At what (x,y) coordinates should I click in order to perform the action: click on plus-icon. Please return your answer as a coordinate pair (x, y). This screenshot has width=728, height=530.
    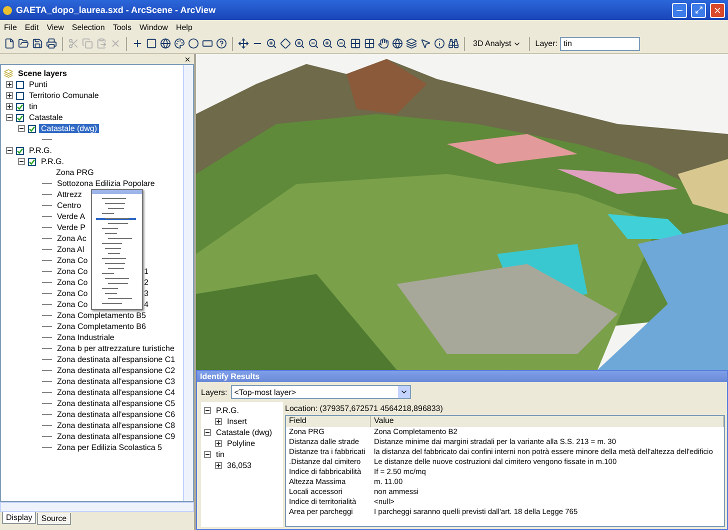
    Looking at the image, I should click on (137, 43).